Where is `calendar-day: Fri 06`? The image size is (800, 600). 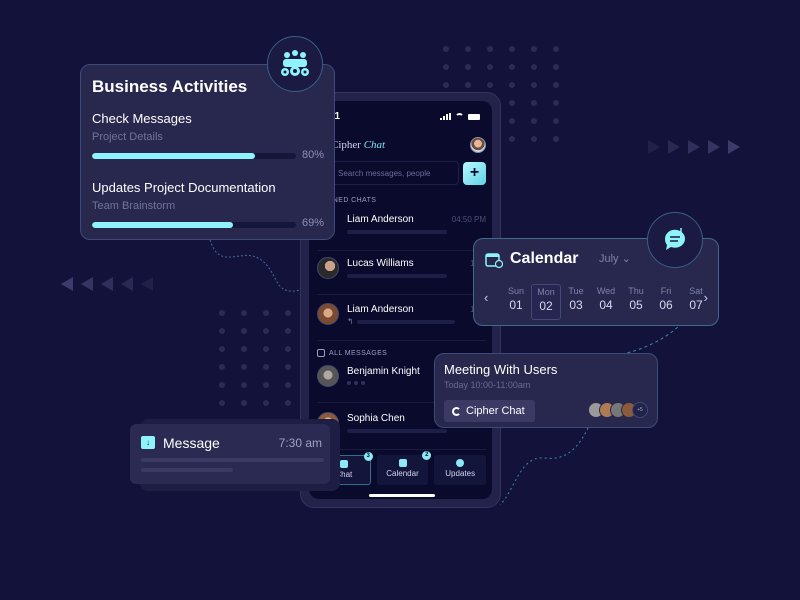
calendar-day: Fri 06 is located at coordinates (666, 302).